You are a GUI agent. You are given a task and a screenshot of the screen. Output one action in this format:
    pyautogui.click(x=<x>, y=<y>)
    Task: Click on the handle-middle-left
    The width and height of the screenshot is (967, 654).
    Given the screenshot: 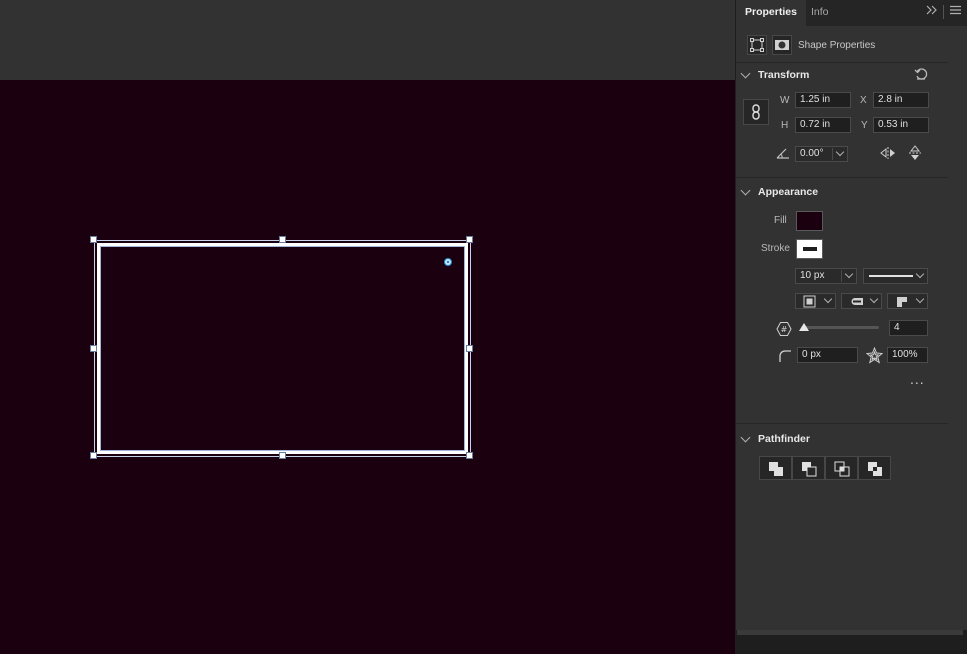 What is the action you would take?
    pyautogui.click(x=93, y=348)
    